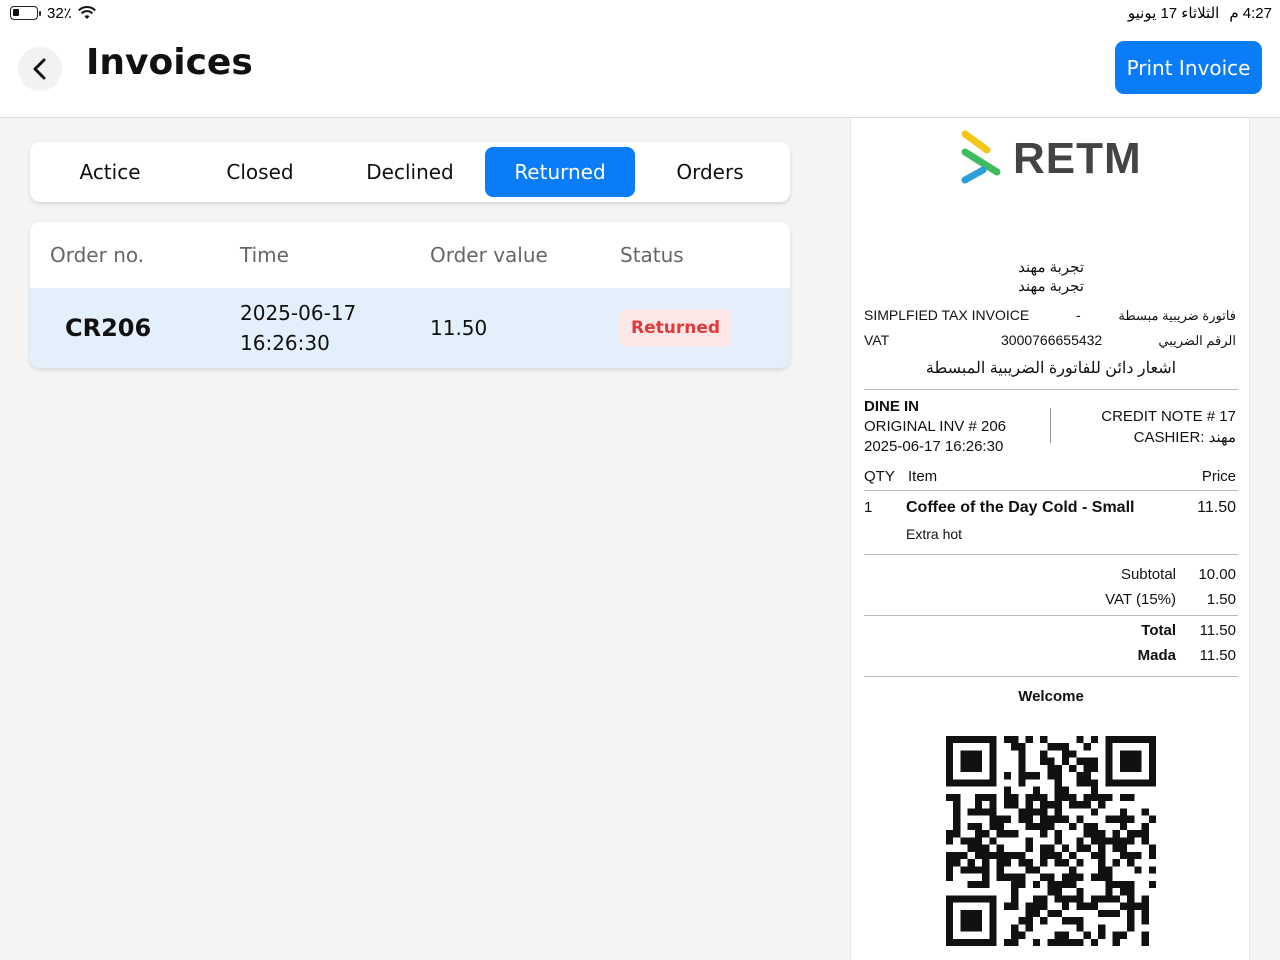 This screenshot has height=960, width=1280. Describe the element at coordinates (459, 328) in the screenshot. I see `order-value: 11.50` at that location.